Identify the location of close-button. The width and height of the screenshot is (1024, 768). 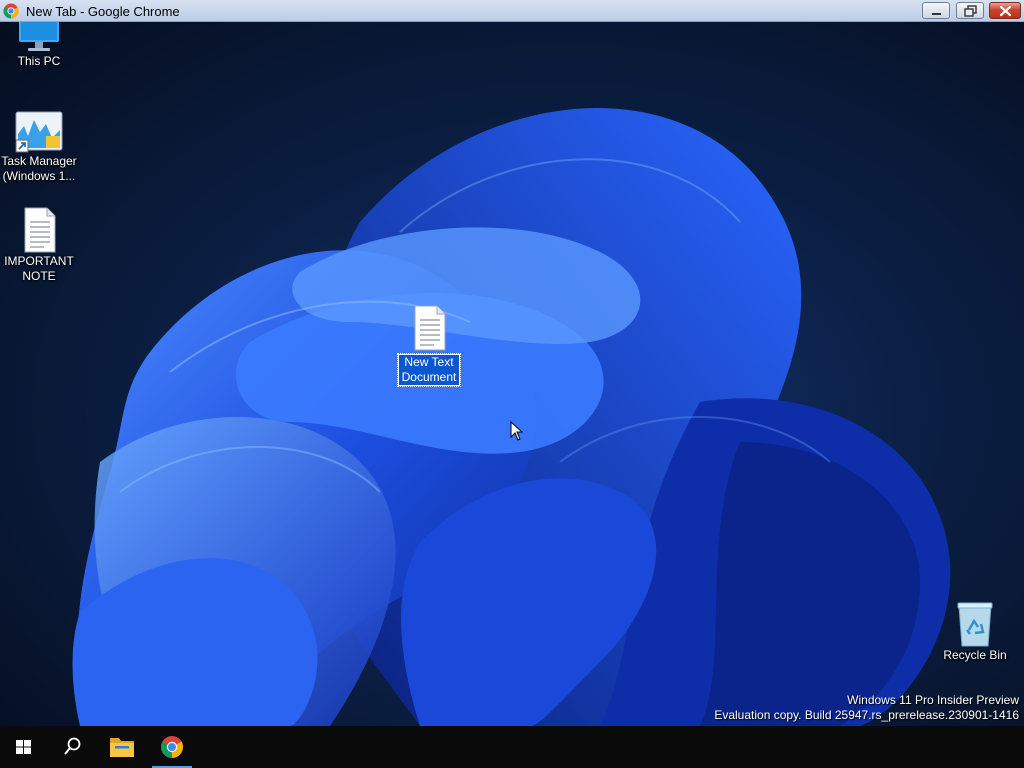
(1005, 10).